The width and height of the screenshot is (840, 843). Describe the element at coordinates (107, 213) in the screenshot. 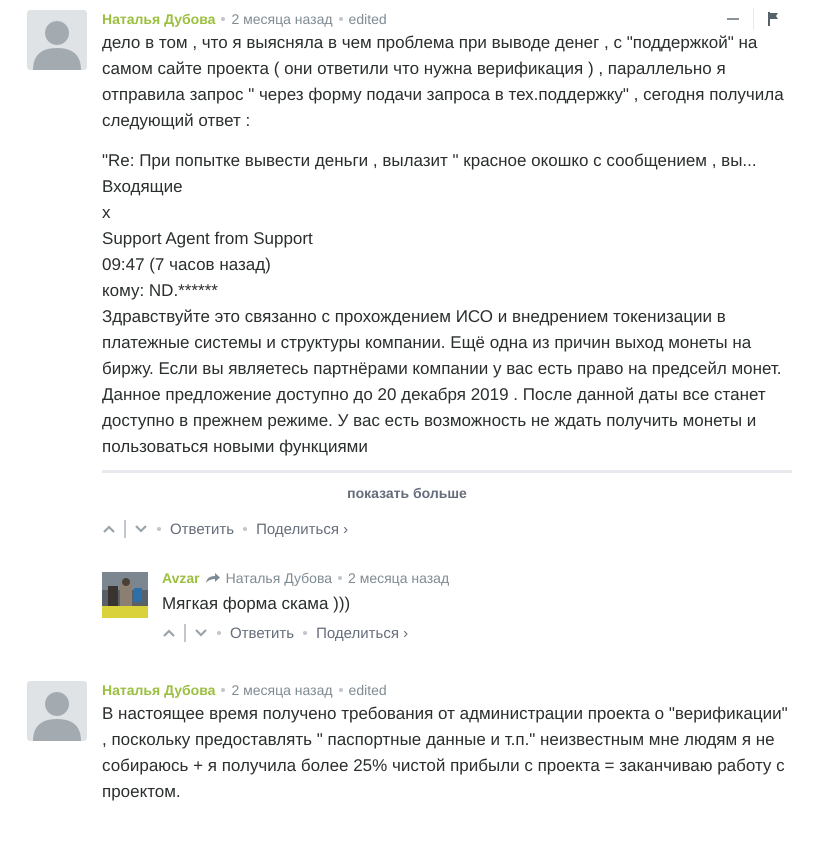

I see `comment-text: x` at that location.